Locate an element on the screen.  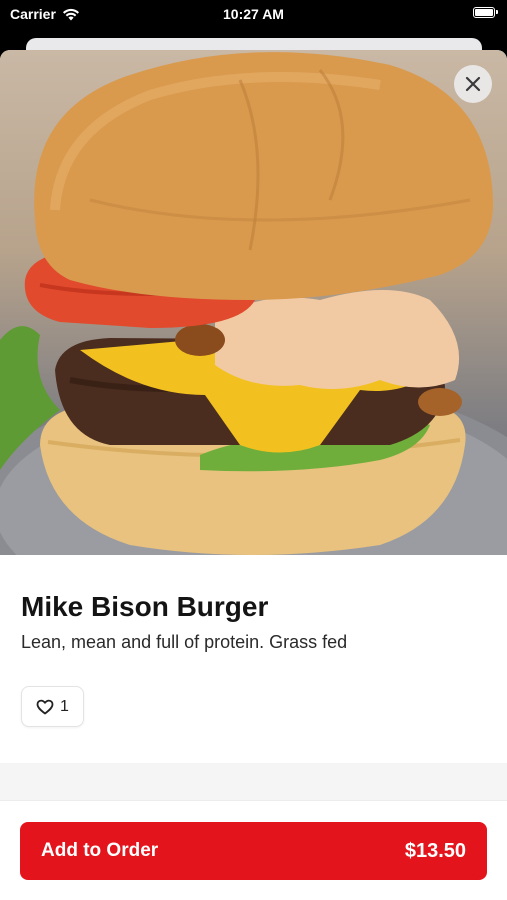
battery-icon is located at coordinates (485, 12).